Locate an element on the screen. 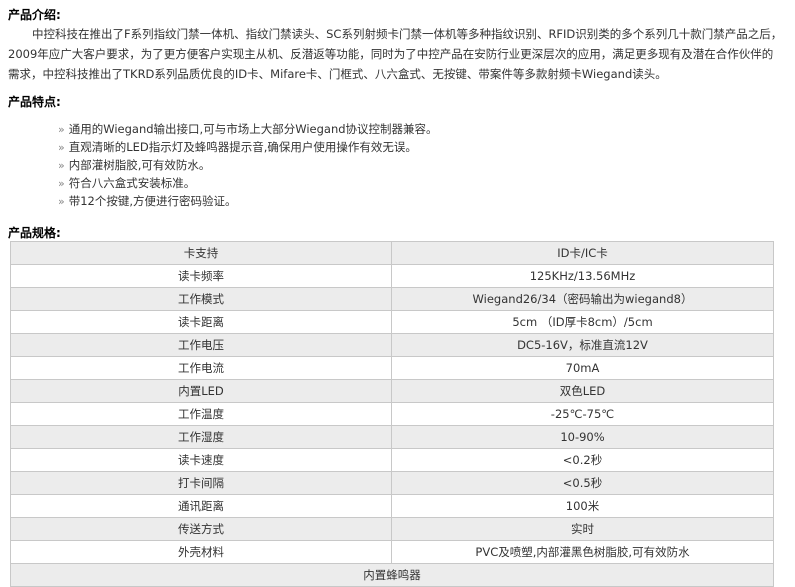 The width and height of the screenshot is (795, 587). spec-label: 读卡频率 is located at coordinates (201, 276).